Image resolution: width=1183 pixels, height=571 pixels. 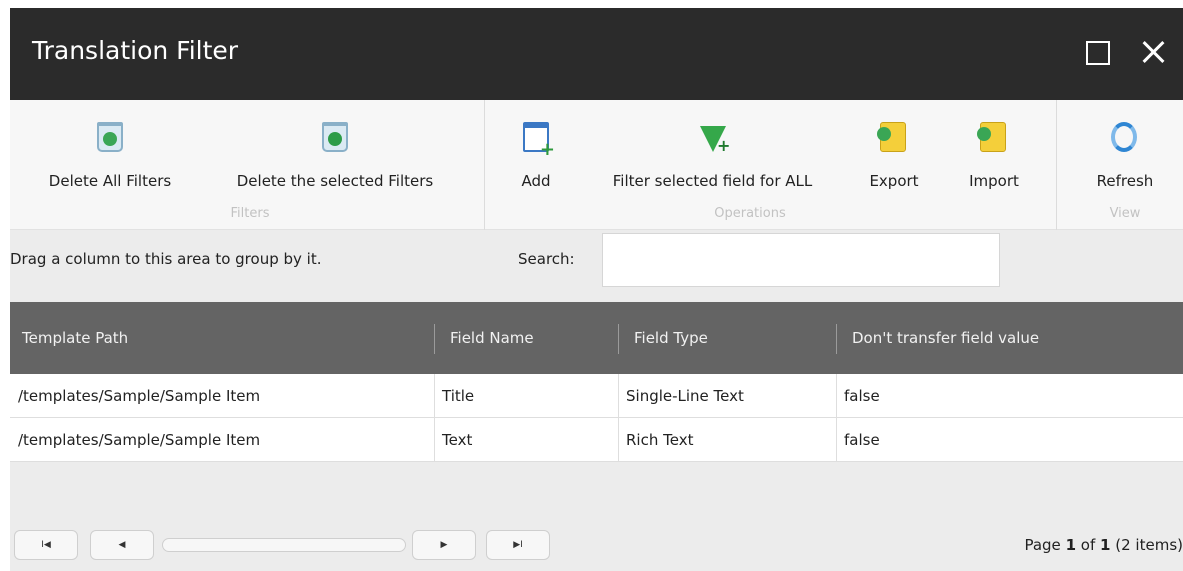 I want to click on next-page-button: ▶, so click(x=444, y=545).